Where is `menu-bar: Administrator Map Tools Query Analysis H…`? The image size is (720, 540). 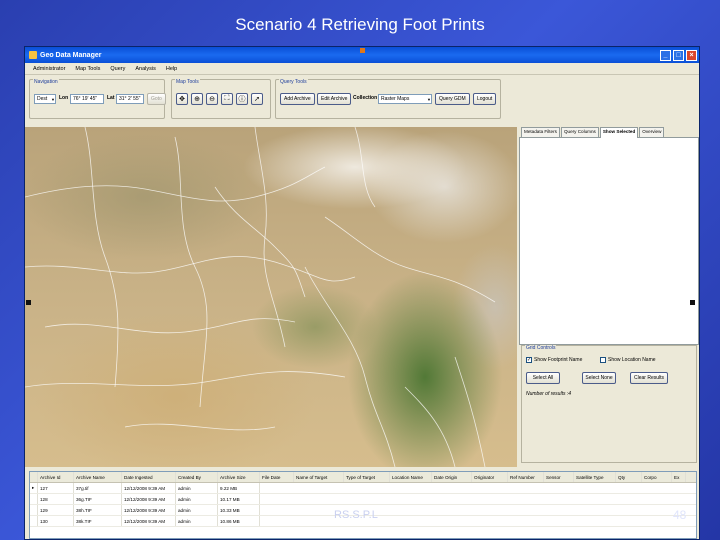 menu-bar: Administrator Map Tools Query Analysis H… is located at coordinates (362, 69).